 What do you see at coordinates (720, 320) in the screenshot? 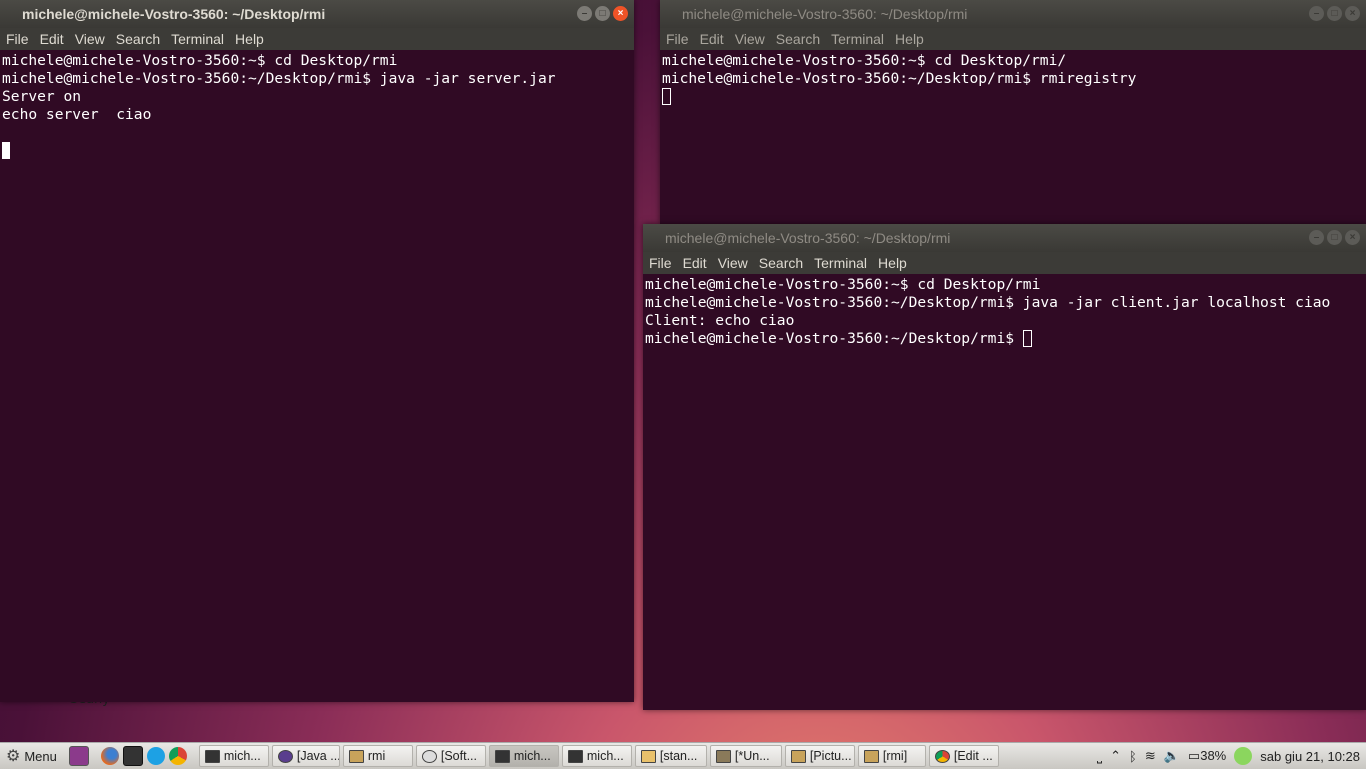
I see `terminal-line: Client: echo ciao` at bounding box center [720, 320].